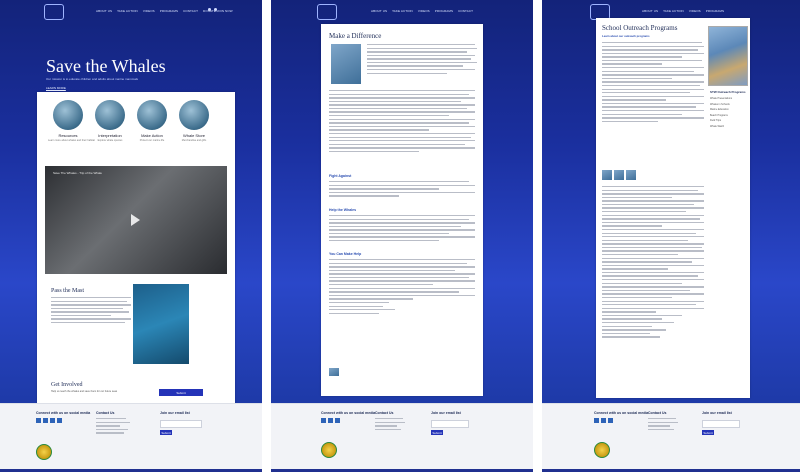 Image resolution: width=800 pixels, height=472 pixels. I want to click on hero-title: Save the Whales, so click(106, 66).